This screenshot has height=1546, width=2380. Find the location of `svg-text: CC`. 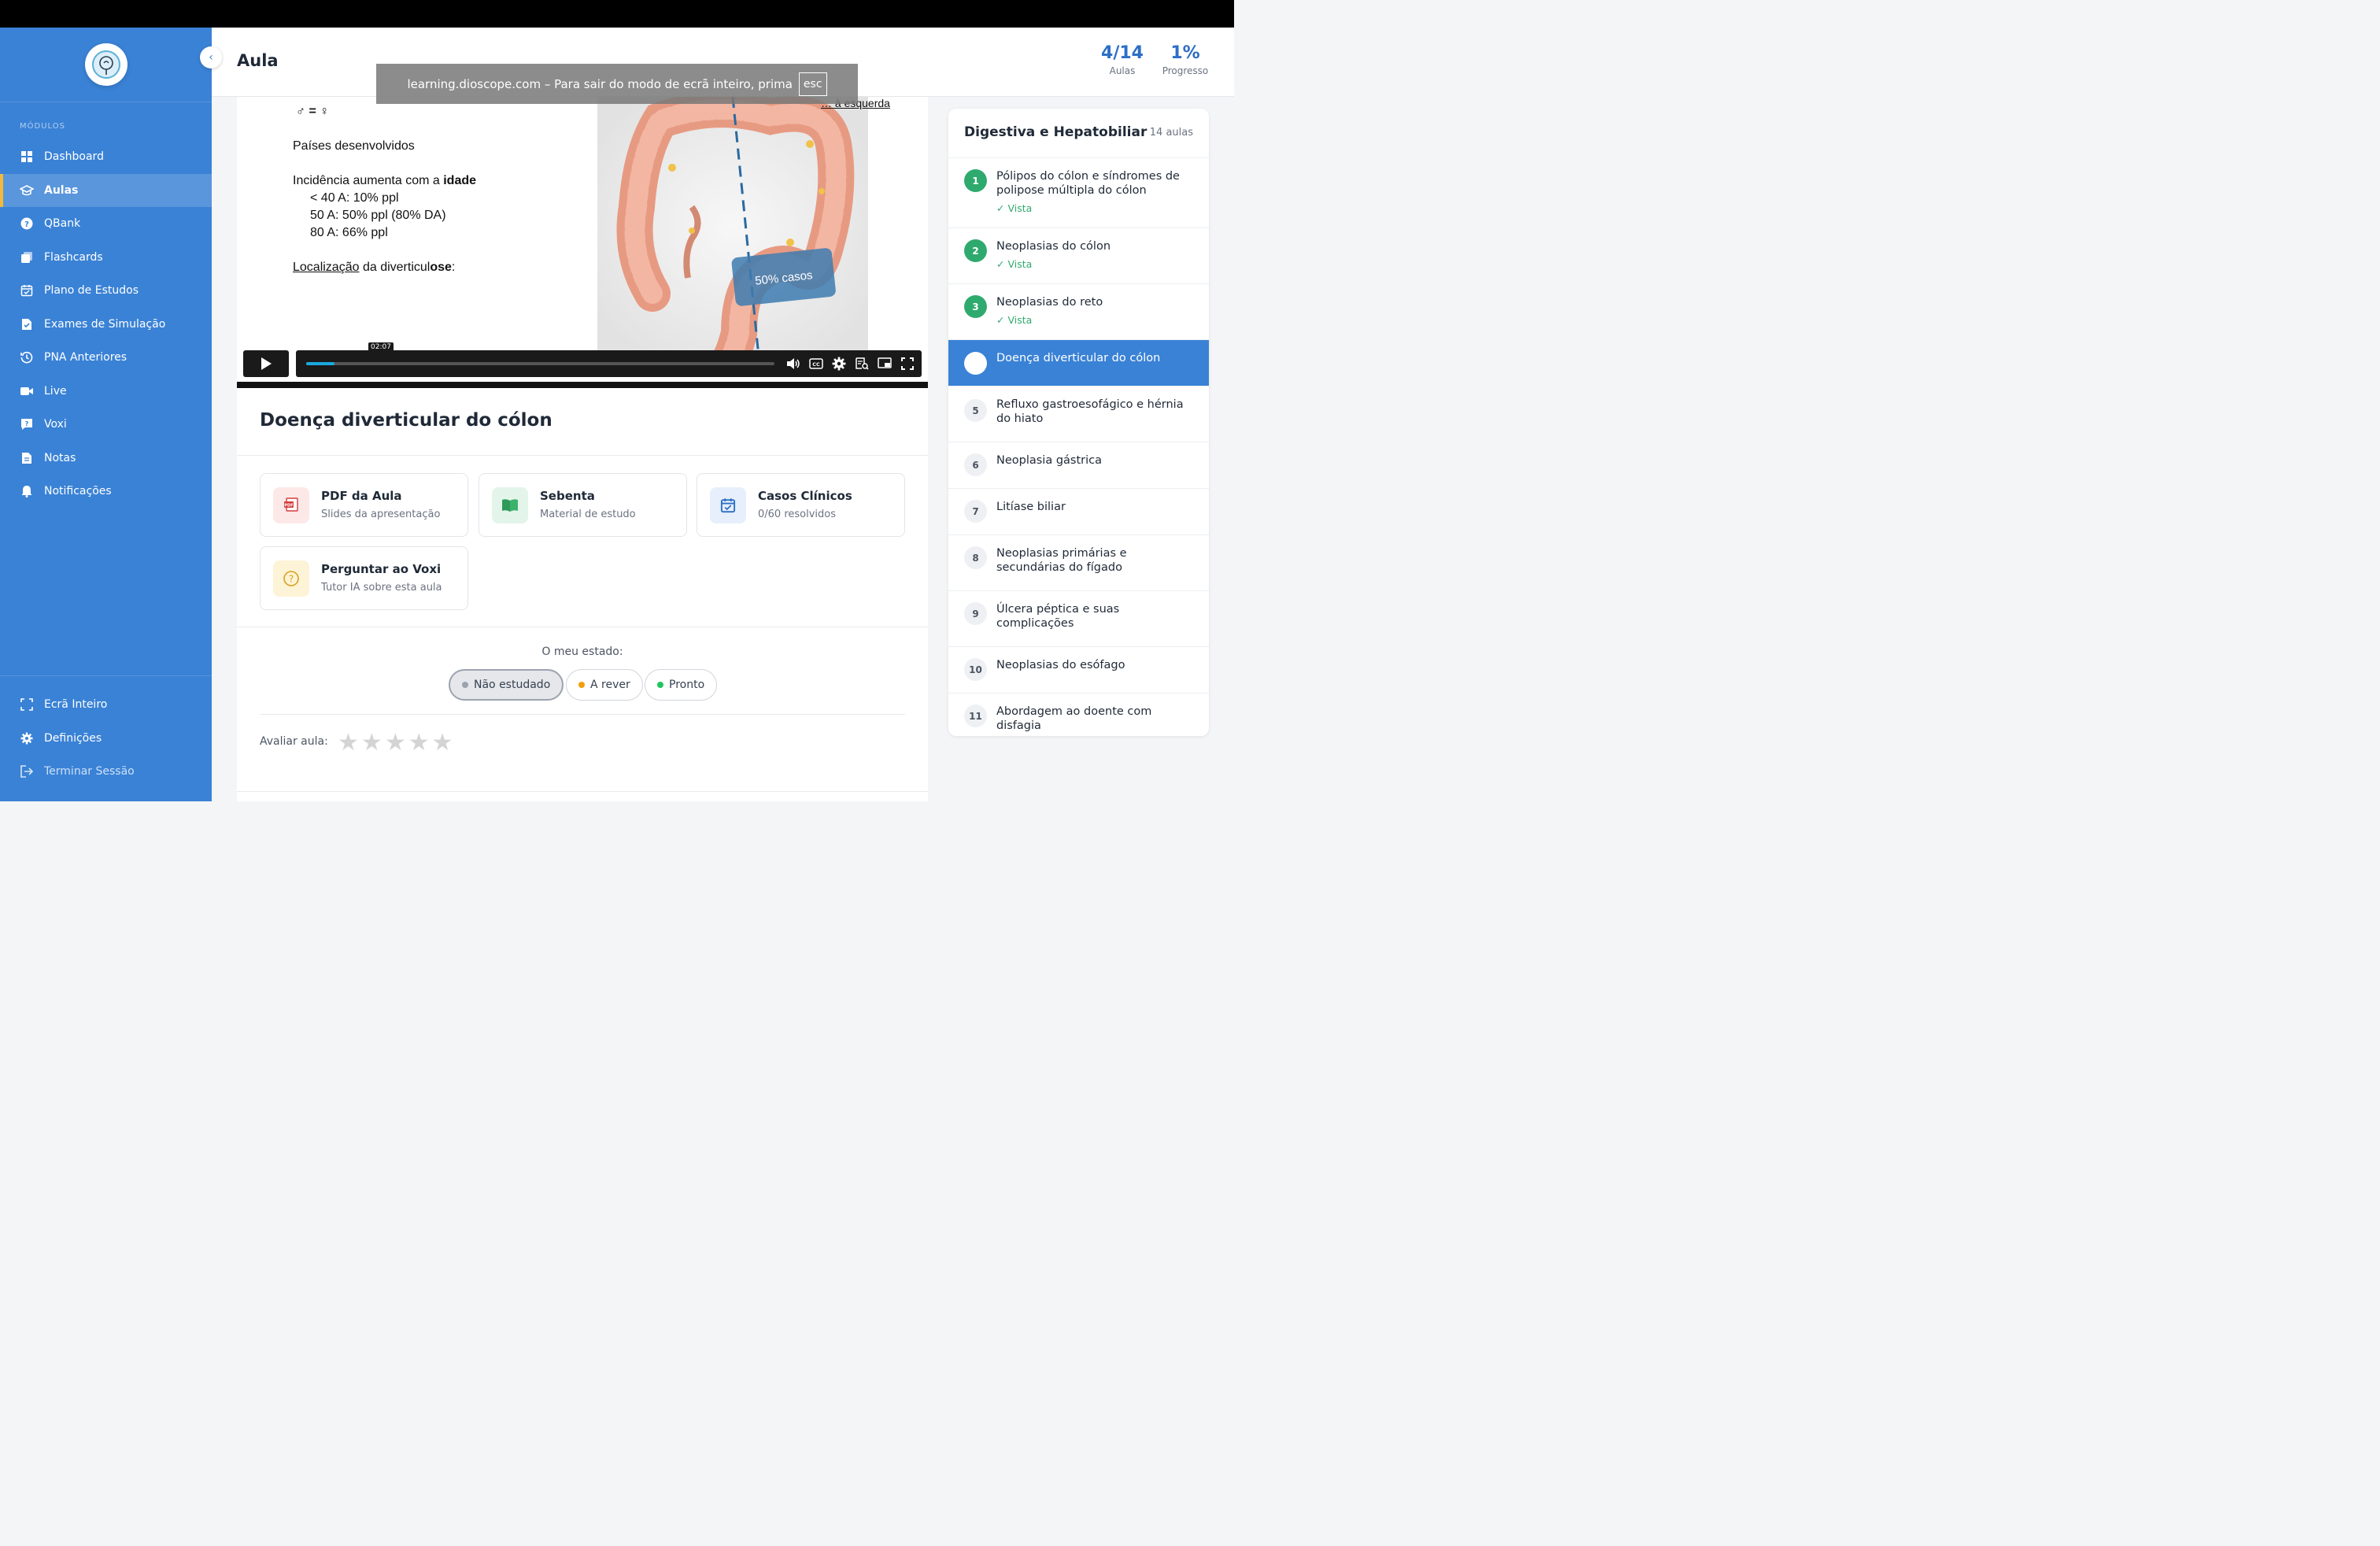

svg-text: CC is located at coordinates (816, 364).